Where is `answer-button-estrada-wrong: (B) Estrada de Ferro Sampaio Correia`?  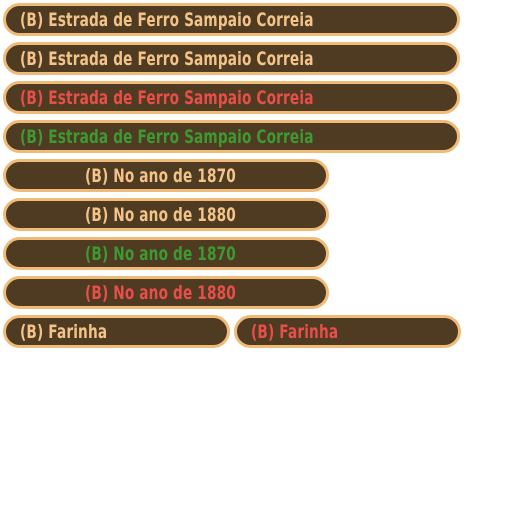
answer-button-estrada-wrong: (B) Estrada de Ferro Sampaio Correia is located at coordinates (231, 97).